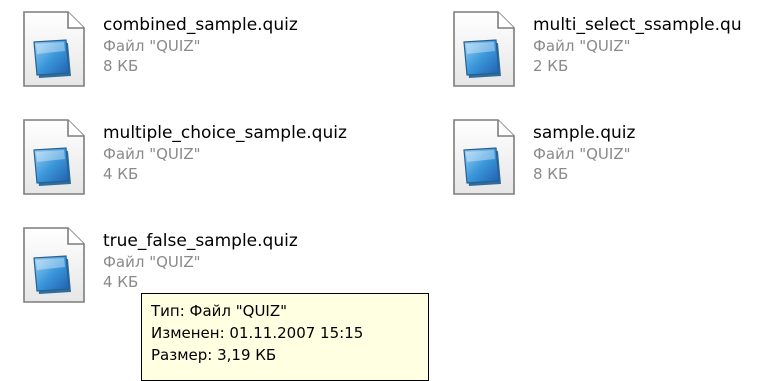 The width and height of the screenshot is (763, 381). I want to click on file-item-multi-select-ssample: multi_select_ssample.qu Файл "QUIZ" 2 КБ, so click(606, 60).